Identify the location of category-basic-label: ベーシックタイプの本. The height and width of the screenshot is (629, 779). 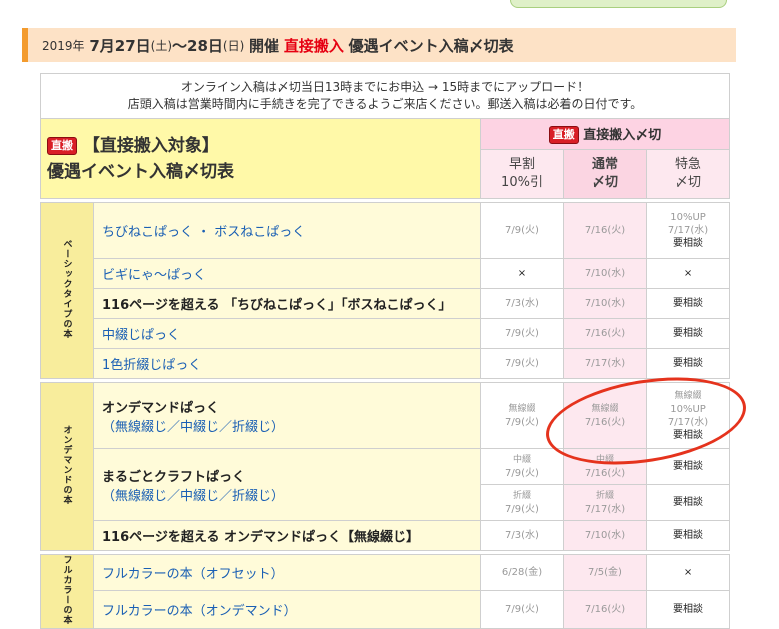
(66, 289).